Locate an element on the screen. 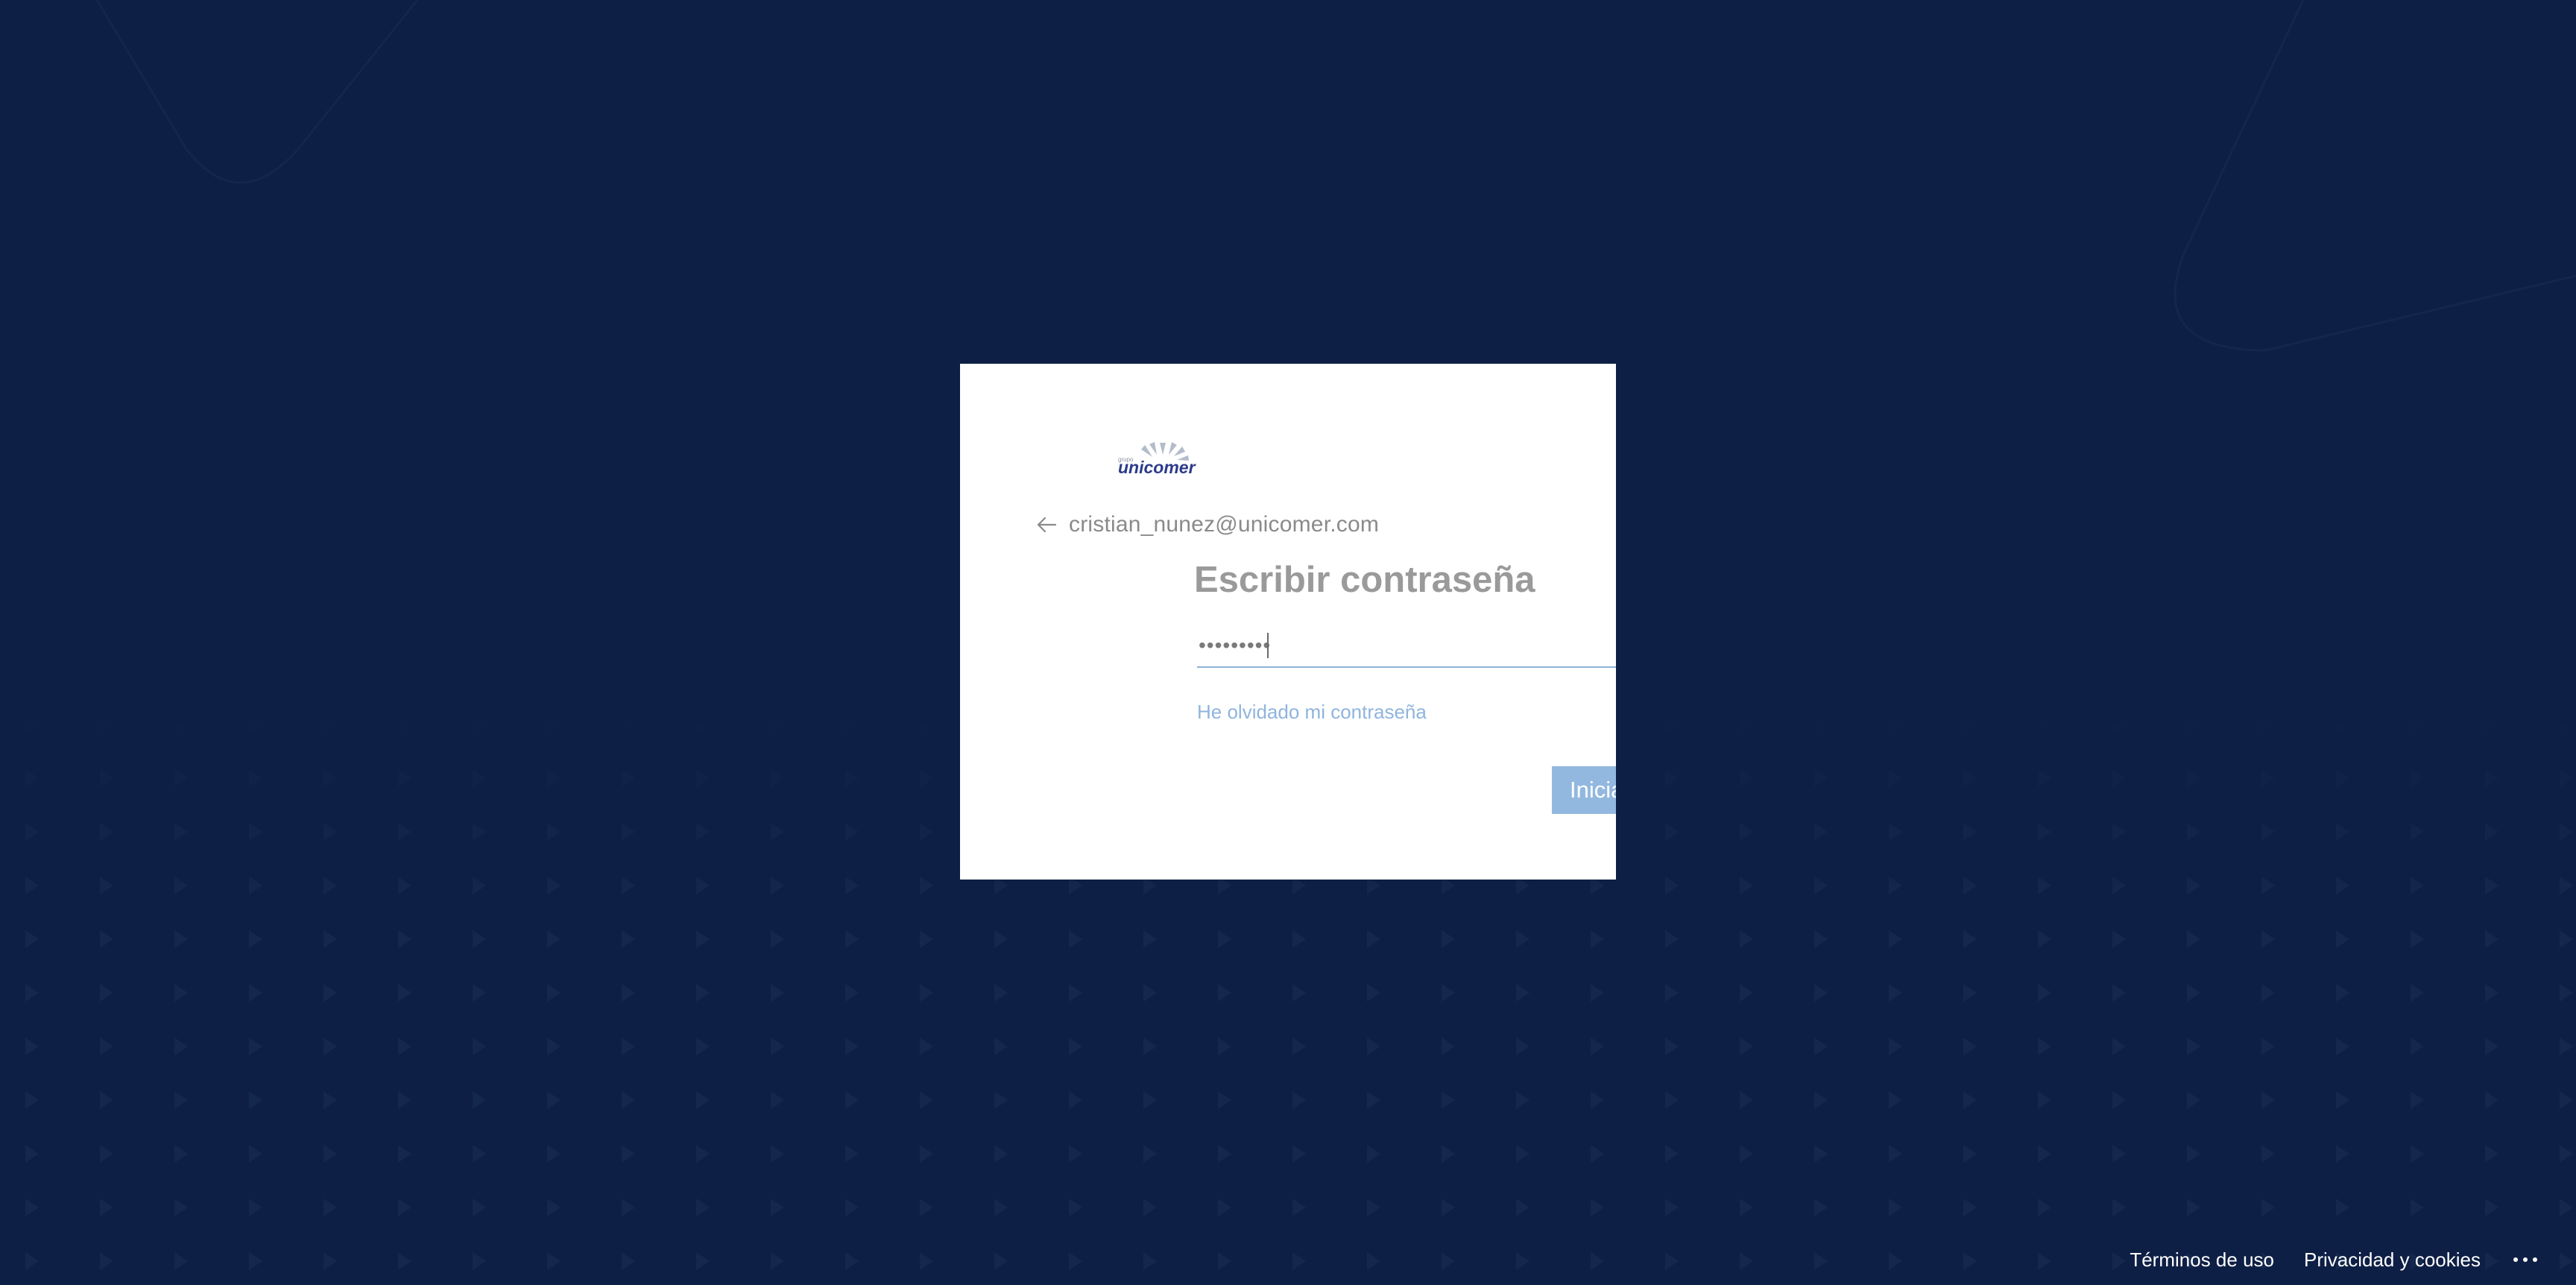  unicomer-logo: grupo unicomer is located at coordinates (1157, 459).